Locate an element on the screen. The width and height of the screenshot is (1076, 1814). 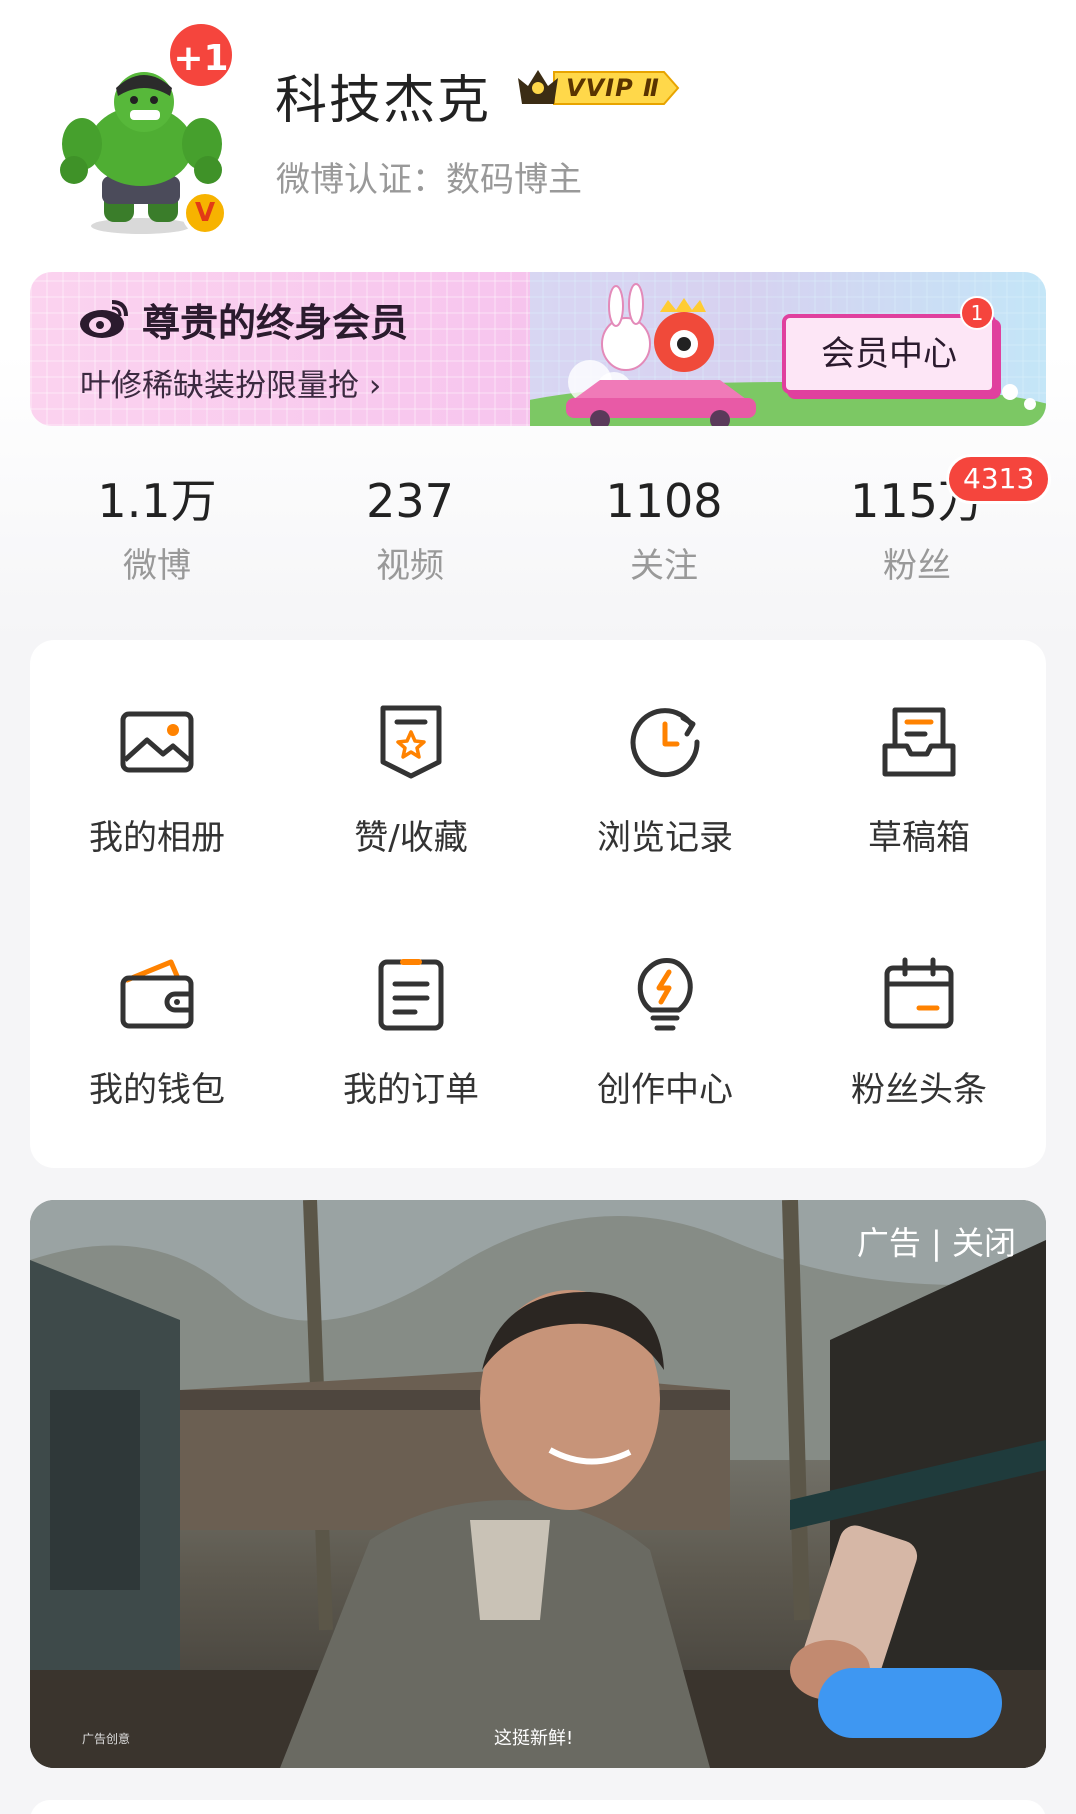
tool-history: 浏览记录 is located at coordinates (665, 750).